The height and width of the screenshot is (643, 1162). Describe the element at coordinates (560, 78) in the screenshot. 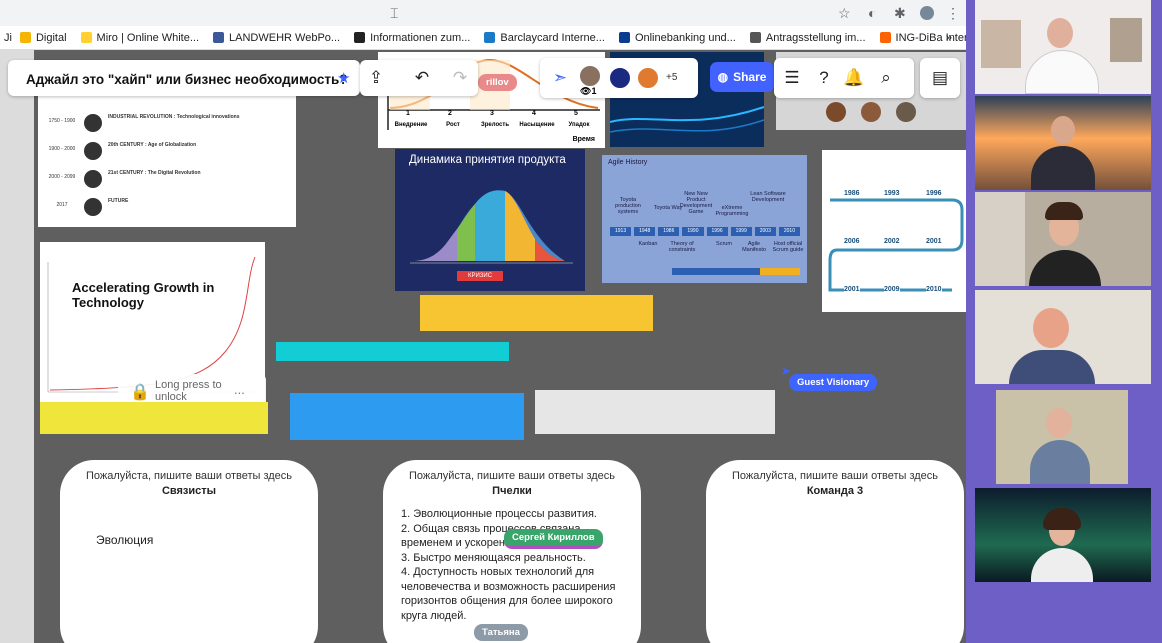

I see `follow-cursor-icon: ➣` at that location.